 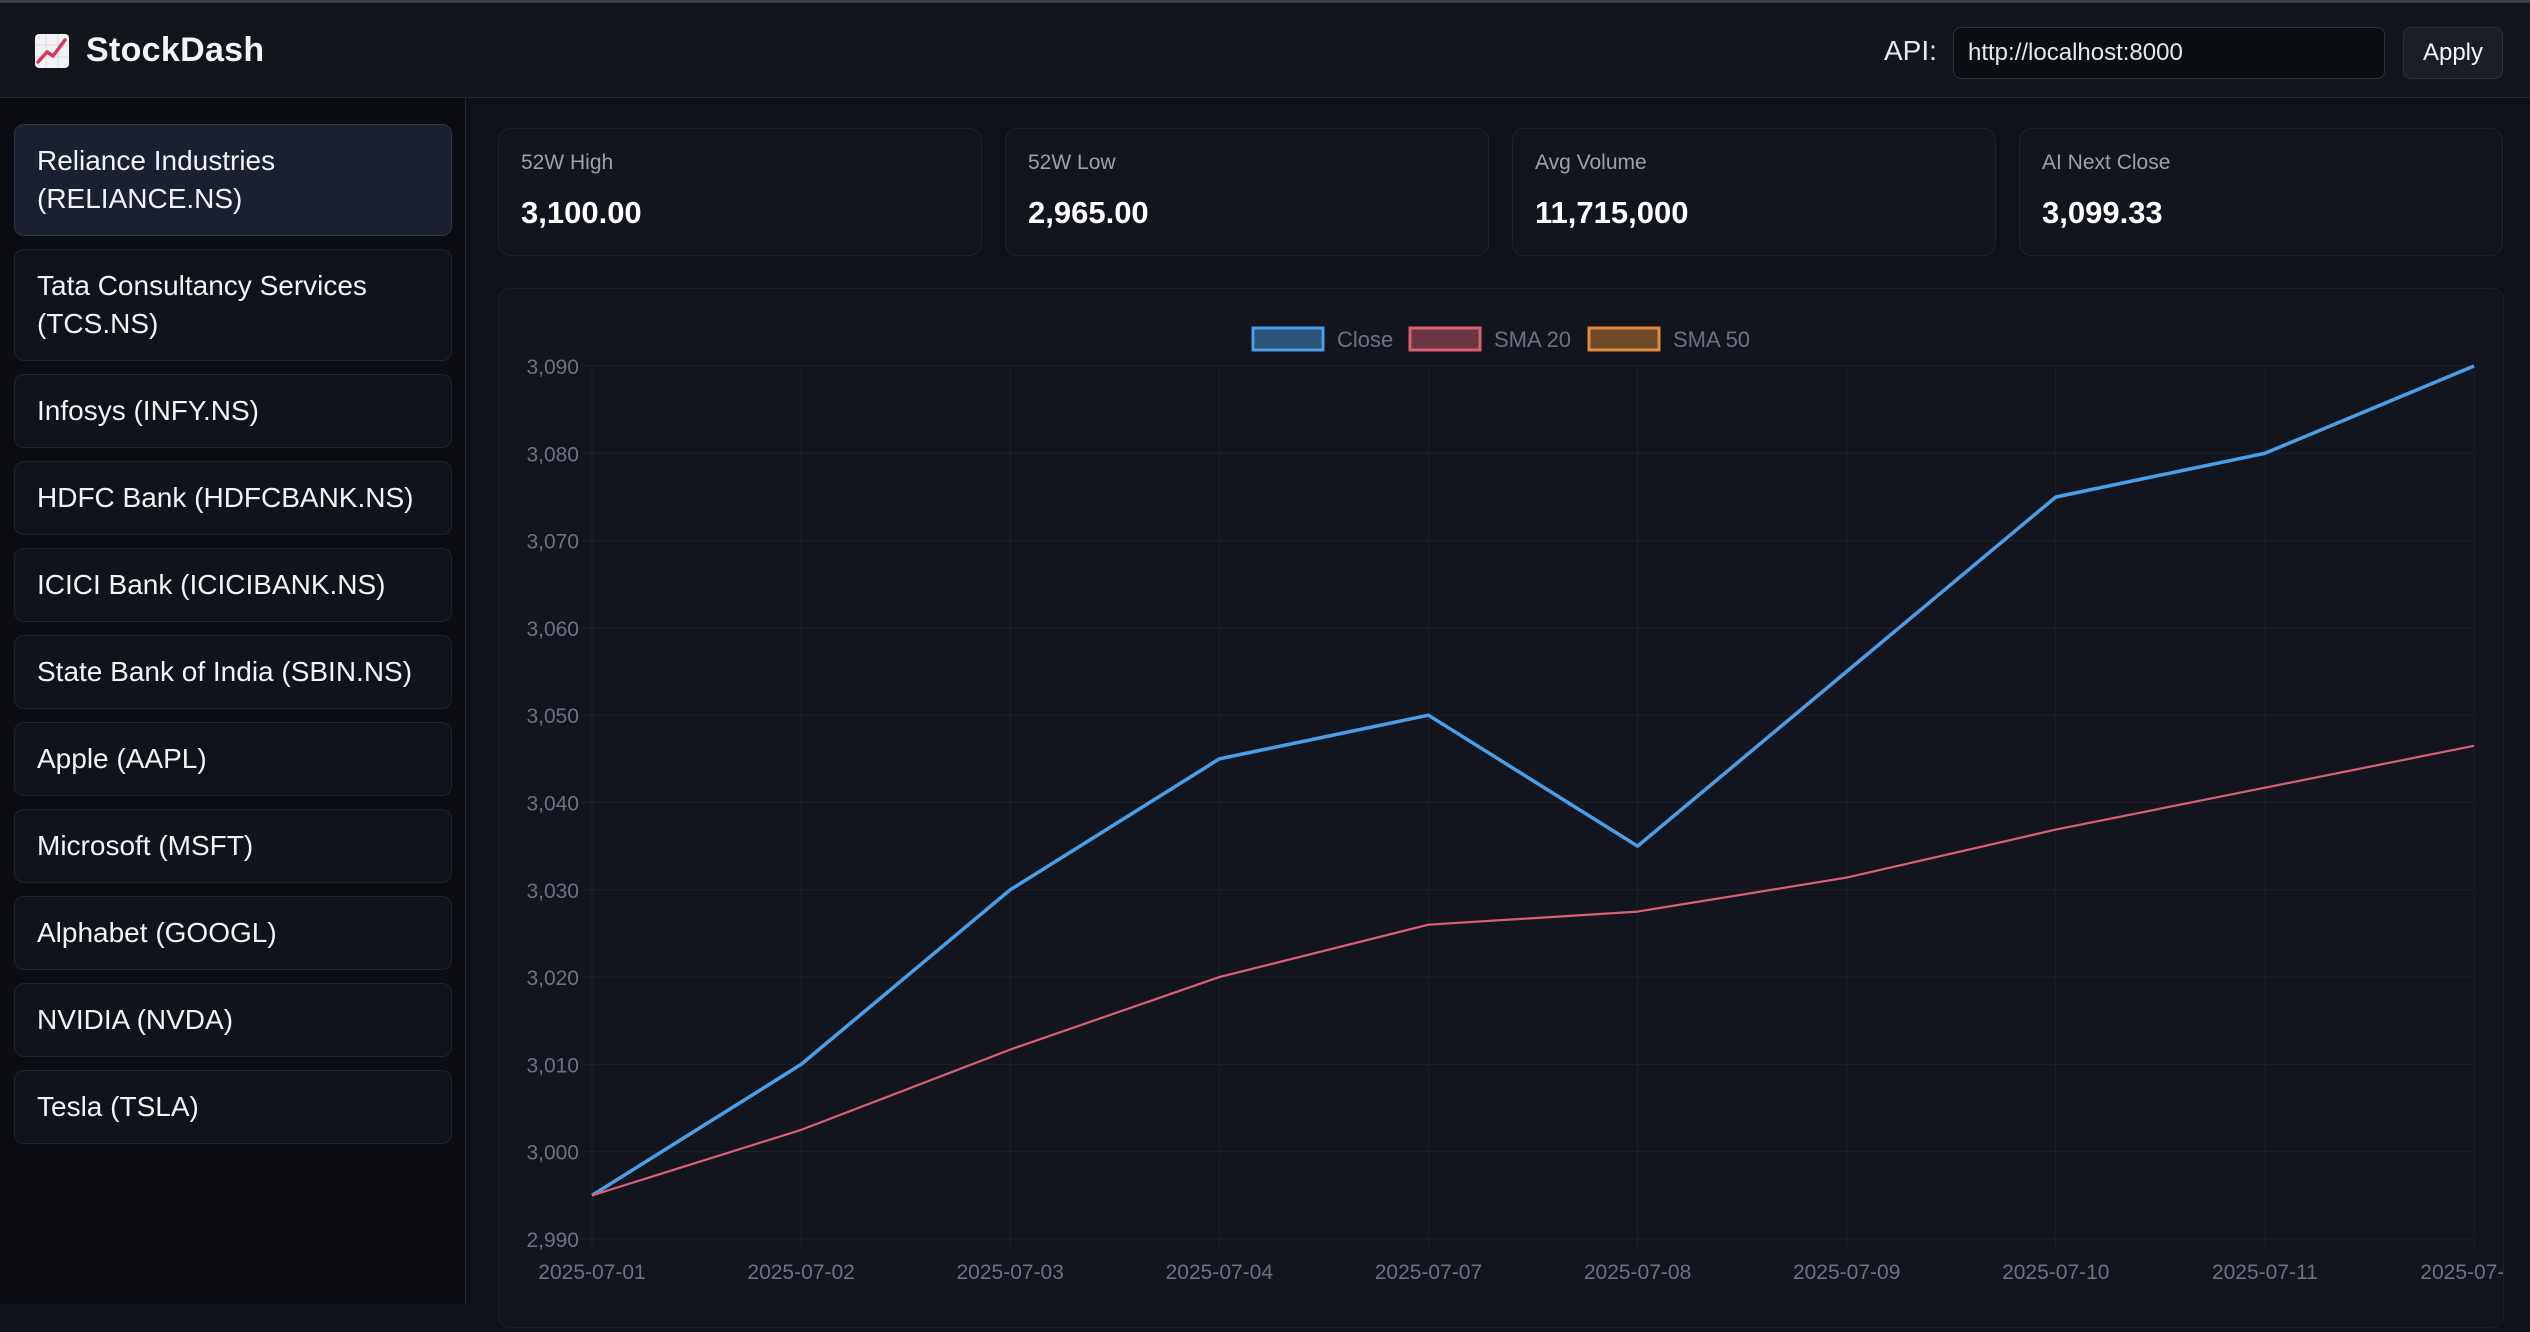 I want to click on y-tick-label: 3,080, so click(x=552, y=454).